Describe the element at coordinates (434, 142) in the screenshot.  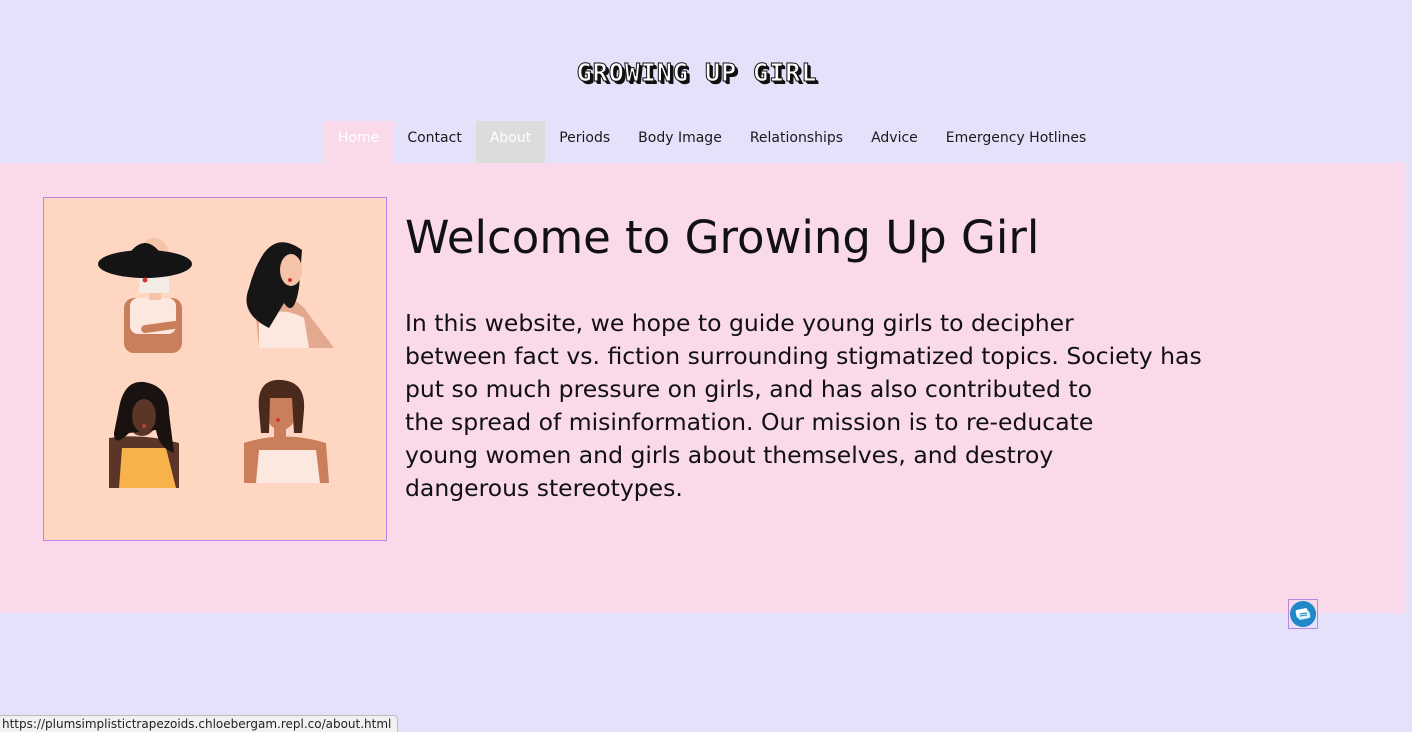
I see `nav-item-contact: Contact` at that location.